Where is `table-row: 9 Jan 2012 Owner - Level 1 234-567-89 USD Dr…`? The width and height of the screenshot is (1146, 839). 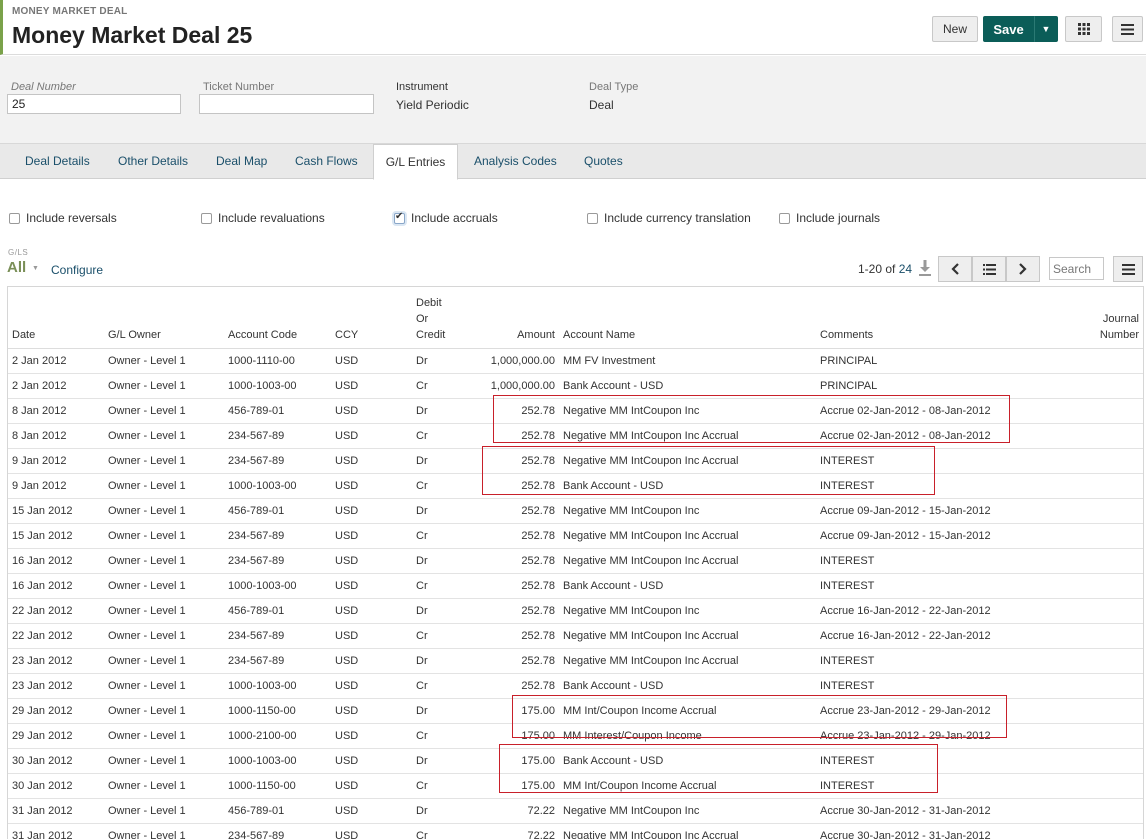 table-row: 9 Jan 2012 Owner - Level 1 234-567-89 USD Dr… is located at coordinates (575, 461).